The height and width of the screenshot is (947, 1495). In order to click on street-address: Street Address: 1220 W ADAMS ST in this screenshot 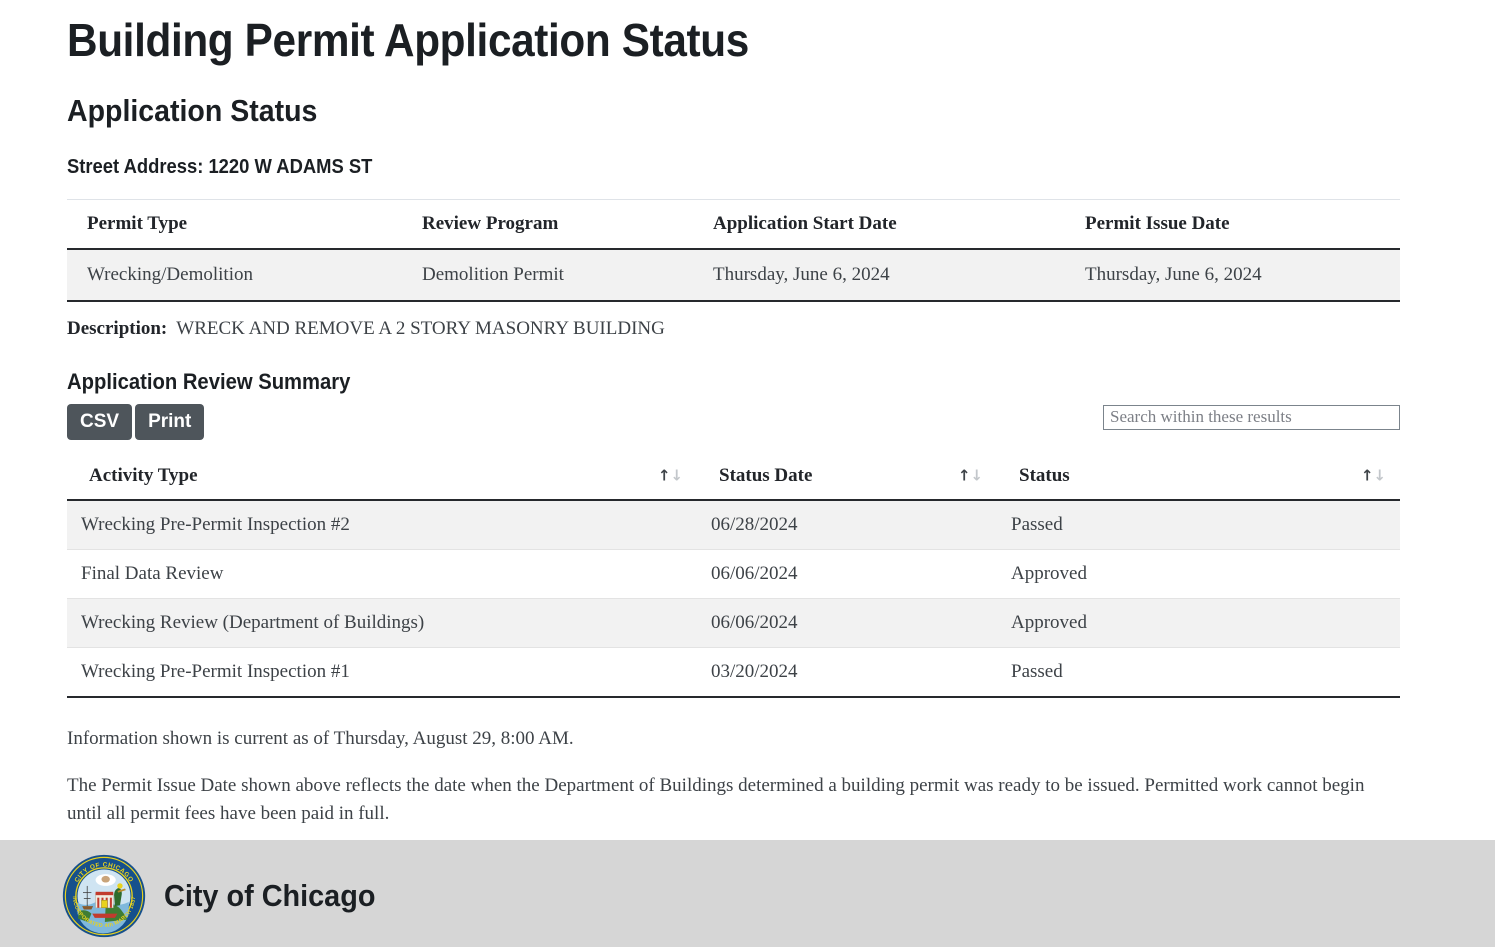, I will do `click(220, 167)`.